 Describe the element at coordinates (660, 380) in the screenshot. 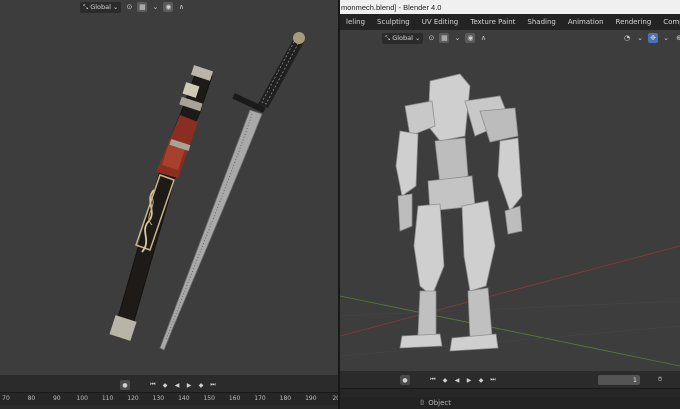

I see `clock-icon: ⏱` at that location.